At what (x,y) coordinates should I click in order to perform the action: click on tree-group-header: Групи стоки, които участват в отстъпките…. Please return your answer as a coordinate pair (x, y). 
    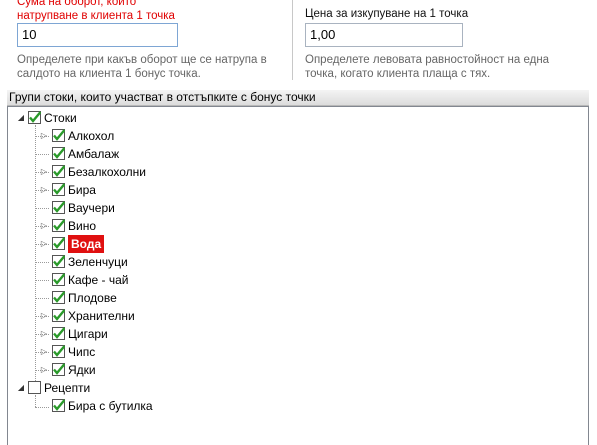
    Looking at the image, I should click on (298, 98).